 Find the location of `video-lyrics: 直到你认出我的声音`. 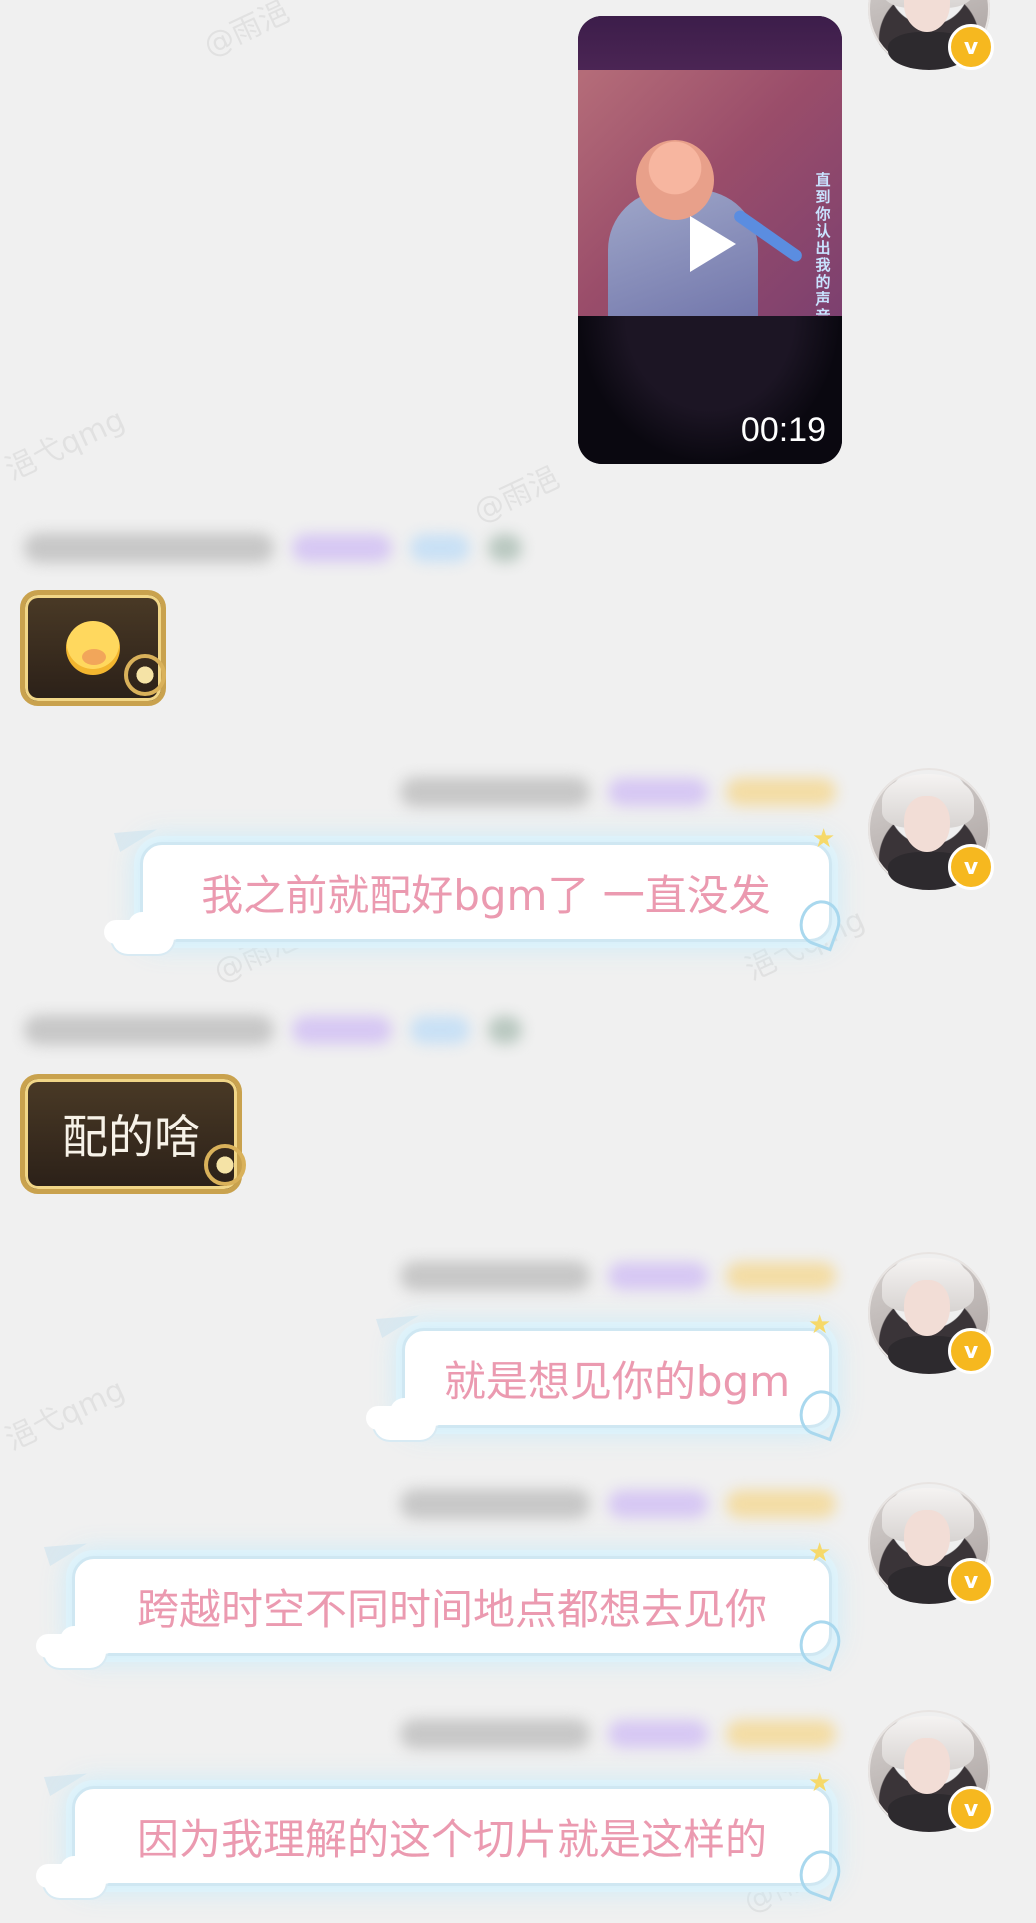

video-lyrics: 直到你认出我的声音 is located at coordinates (823, 248).